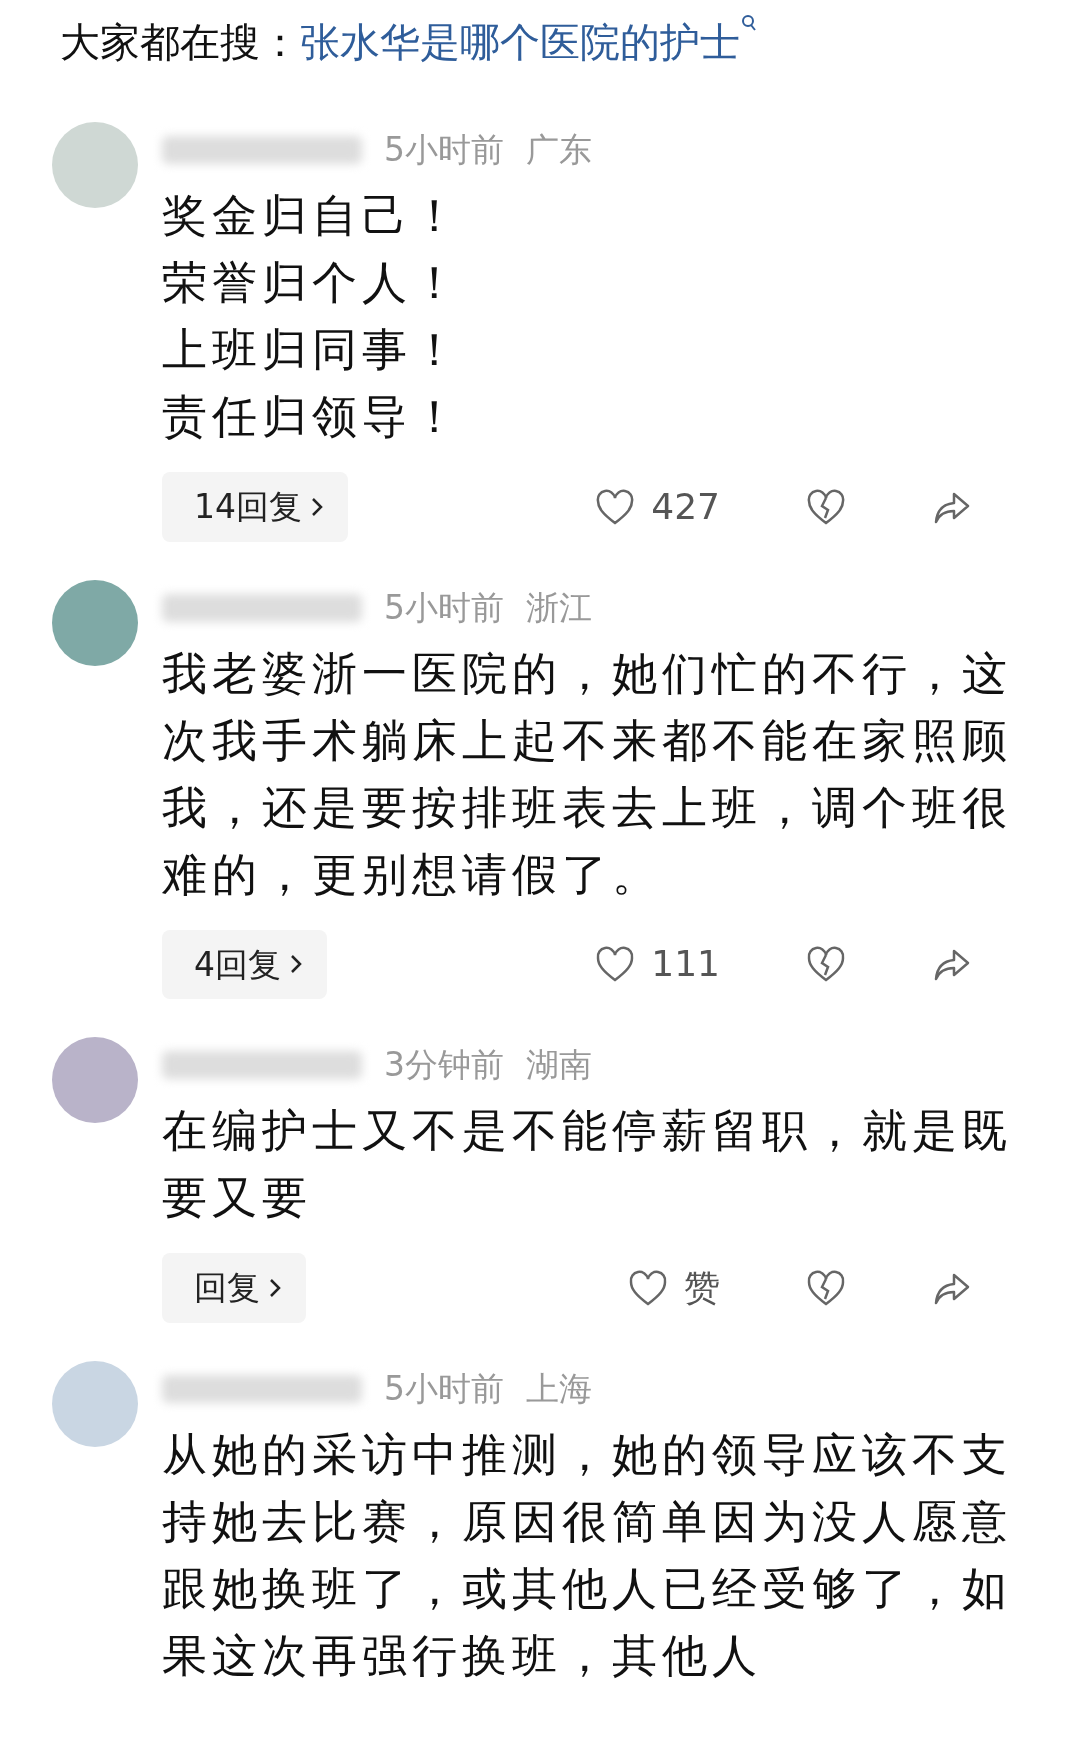  What do you see at coordinates (685, 964) in the screenshot?
I see `like-count: 111` at bounding box center [685, 964].